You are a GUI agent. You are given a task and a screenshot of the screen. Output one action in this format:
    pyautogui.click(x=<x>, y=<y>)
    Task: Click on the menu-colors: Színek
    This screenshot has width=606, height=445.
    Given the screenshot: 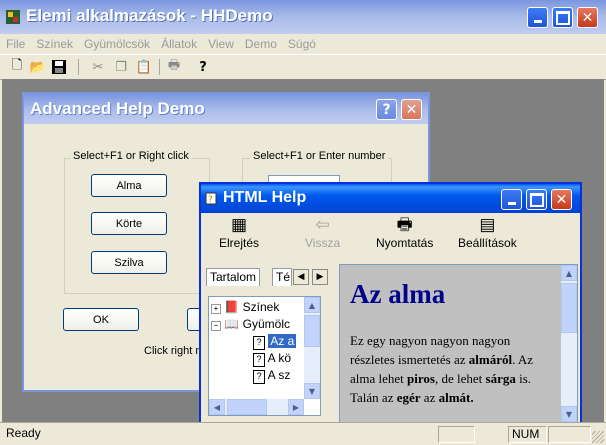 What is the action you would take?
    pyautogui.click(x=54, y=42)
    